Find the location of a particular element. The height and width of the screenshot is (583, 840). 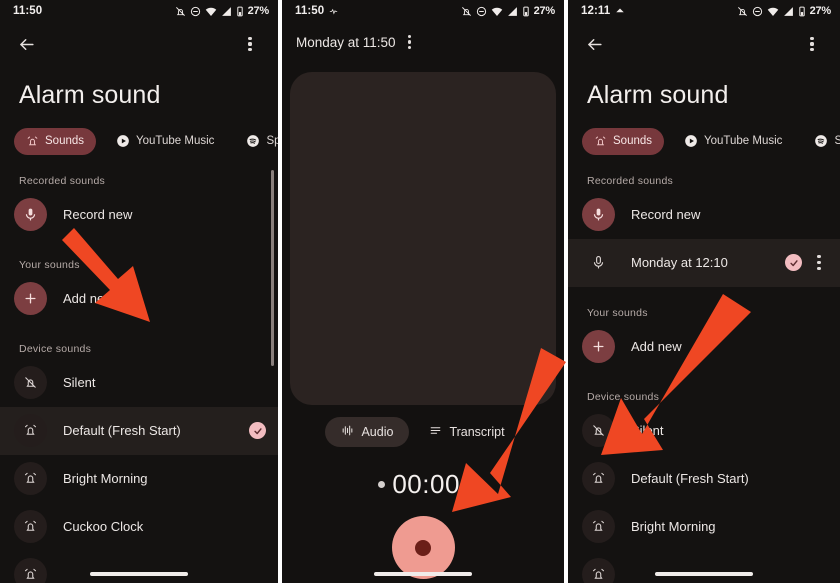

section-label-device-sounds: Device sounds is located at coordinates (623, 396).